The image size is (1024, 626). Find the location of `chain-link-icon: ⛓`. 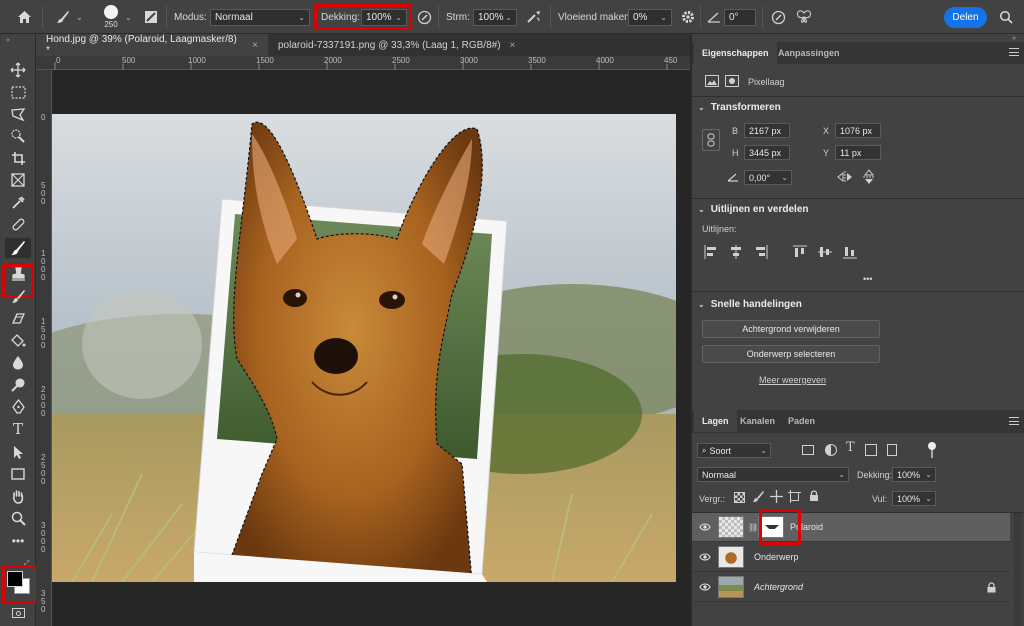

chain-link-icon: ⛓ is located at coordinates (753, 527).